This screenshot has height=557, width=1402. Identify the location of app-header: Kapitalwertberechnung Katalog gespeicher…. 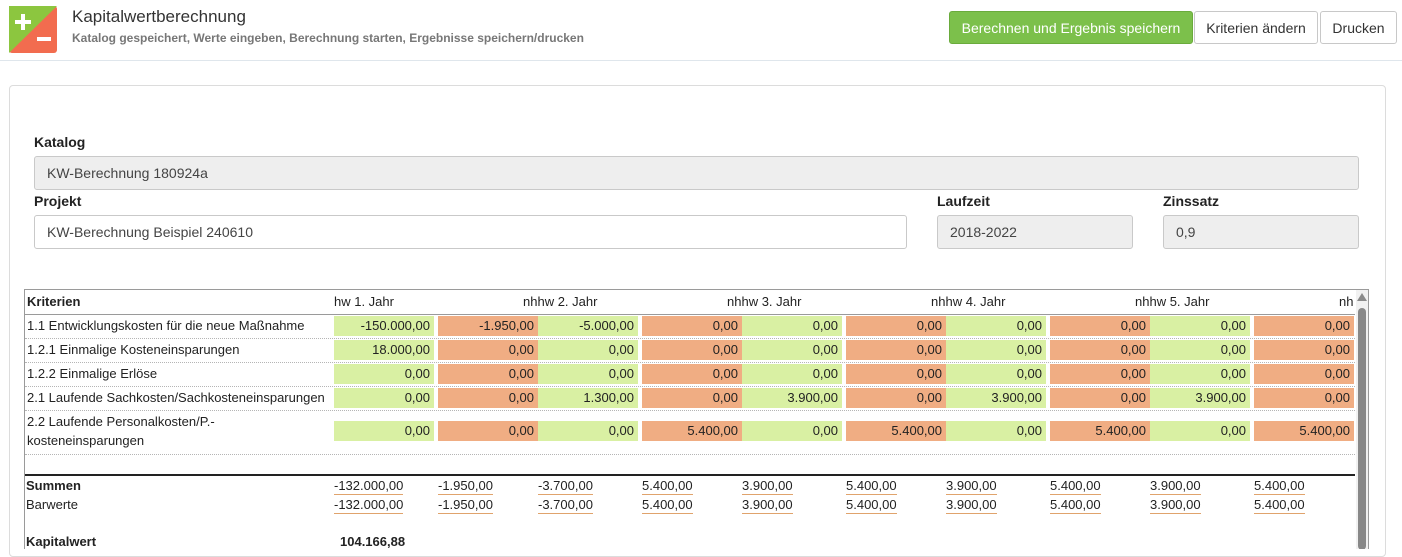
(701, 30).